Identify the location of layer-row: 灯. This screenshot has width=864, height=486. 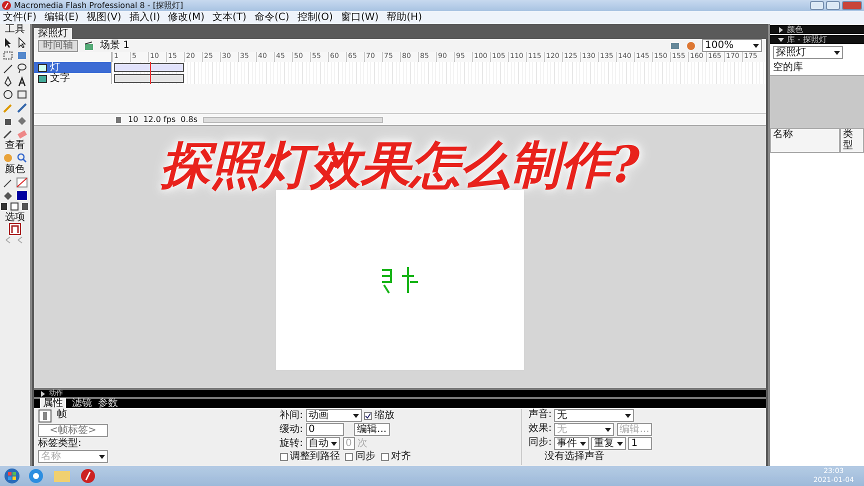
(73, 67).